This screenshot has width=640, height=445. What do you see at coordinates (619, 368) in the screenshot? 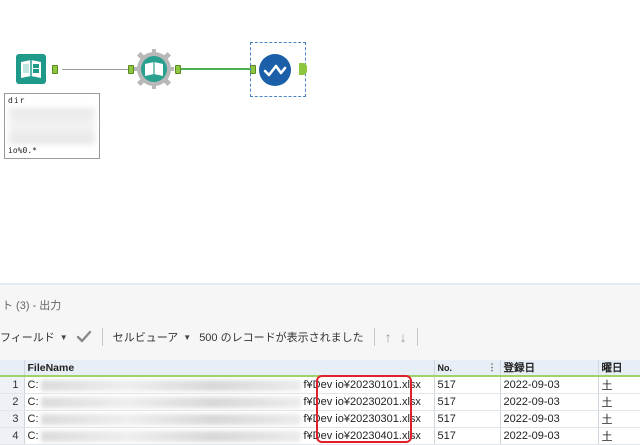
I see `column-header-weekday: 曜日` at bounding box center [619, 368].